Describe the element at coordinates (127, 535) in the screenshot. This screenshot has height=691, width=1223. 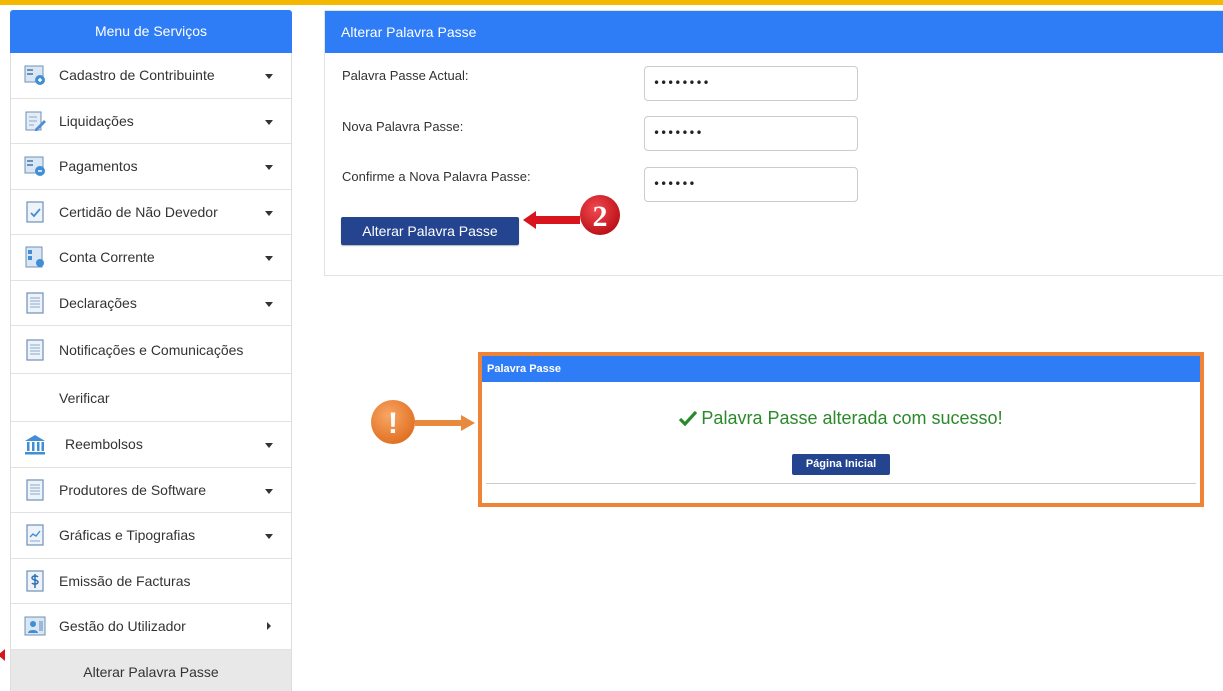
I see `sidebar-item-label: Gráficas e Tipografias` at that location.